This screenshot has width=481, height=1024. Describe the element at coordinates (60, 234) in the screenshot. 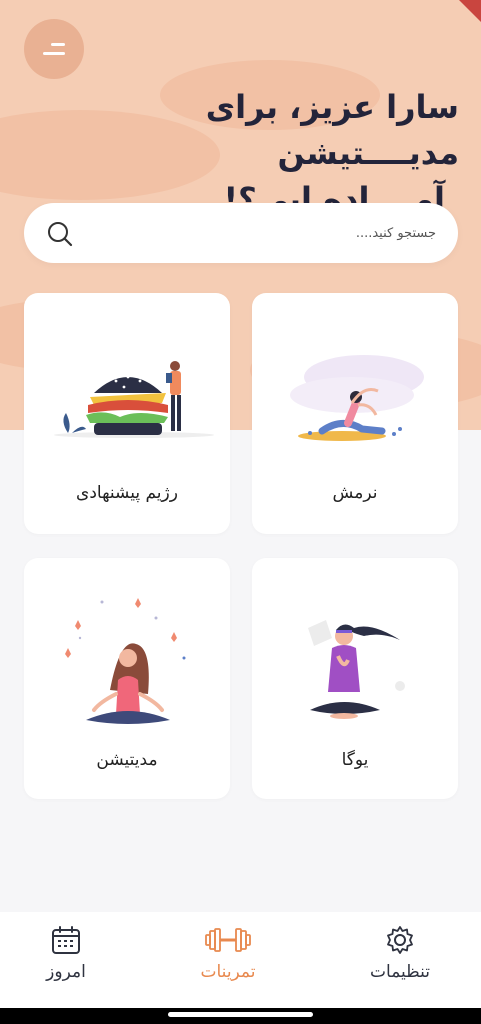

I see `search-icon` at that location.